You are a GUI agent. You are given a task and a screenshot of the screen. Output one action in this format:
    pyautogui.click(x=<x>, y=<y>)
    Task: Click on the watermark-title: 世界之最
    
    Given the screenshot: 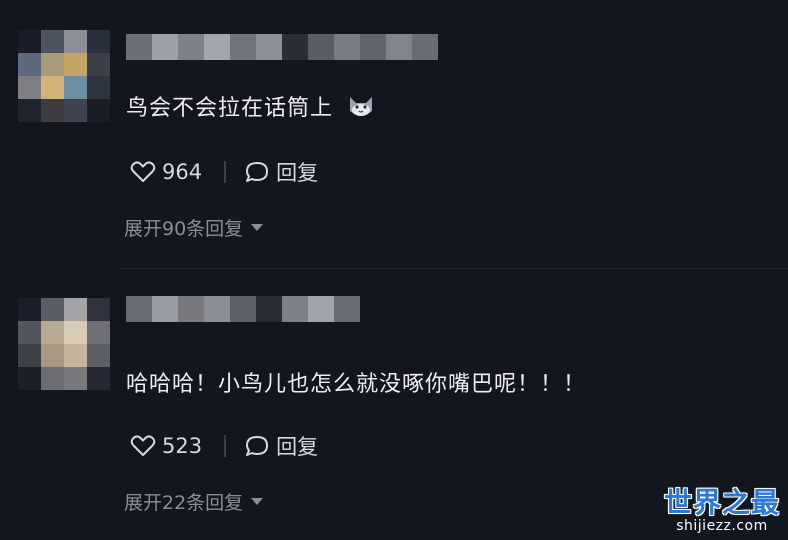 What is the action you would take?
    pyautogui.click(x=721, y=502)
    